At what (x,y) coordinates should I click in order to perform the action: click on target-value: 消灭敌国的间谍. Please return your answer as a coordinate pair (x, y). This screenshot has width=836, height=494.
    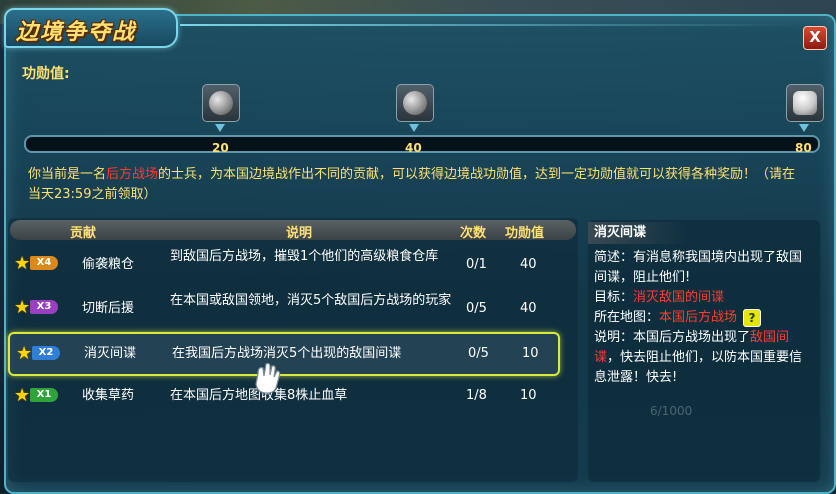
    Looking at the image, I should click on (679, 297).